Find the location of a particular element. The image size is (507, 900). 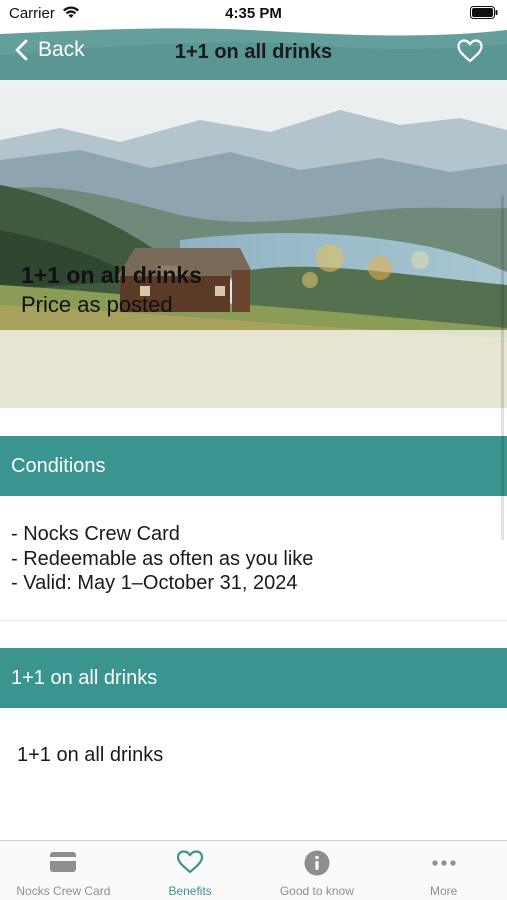

list-item: - Valid: May 1–October 31, 2024 is located at coordinates (154, 583).